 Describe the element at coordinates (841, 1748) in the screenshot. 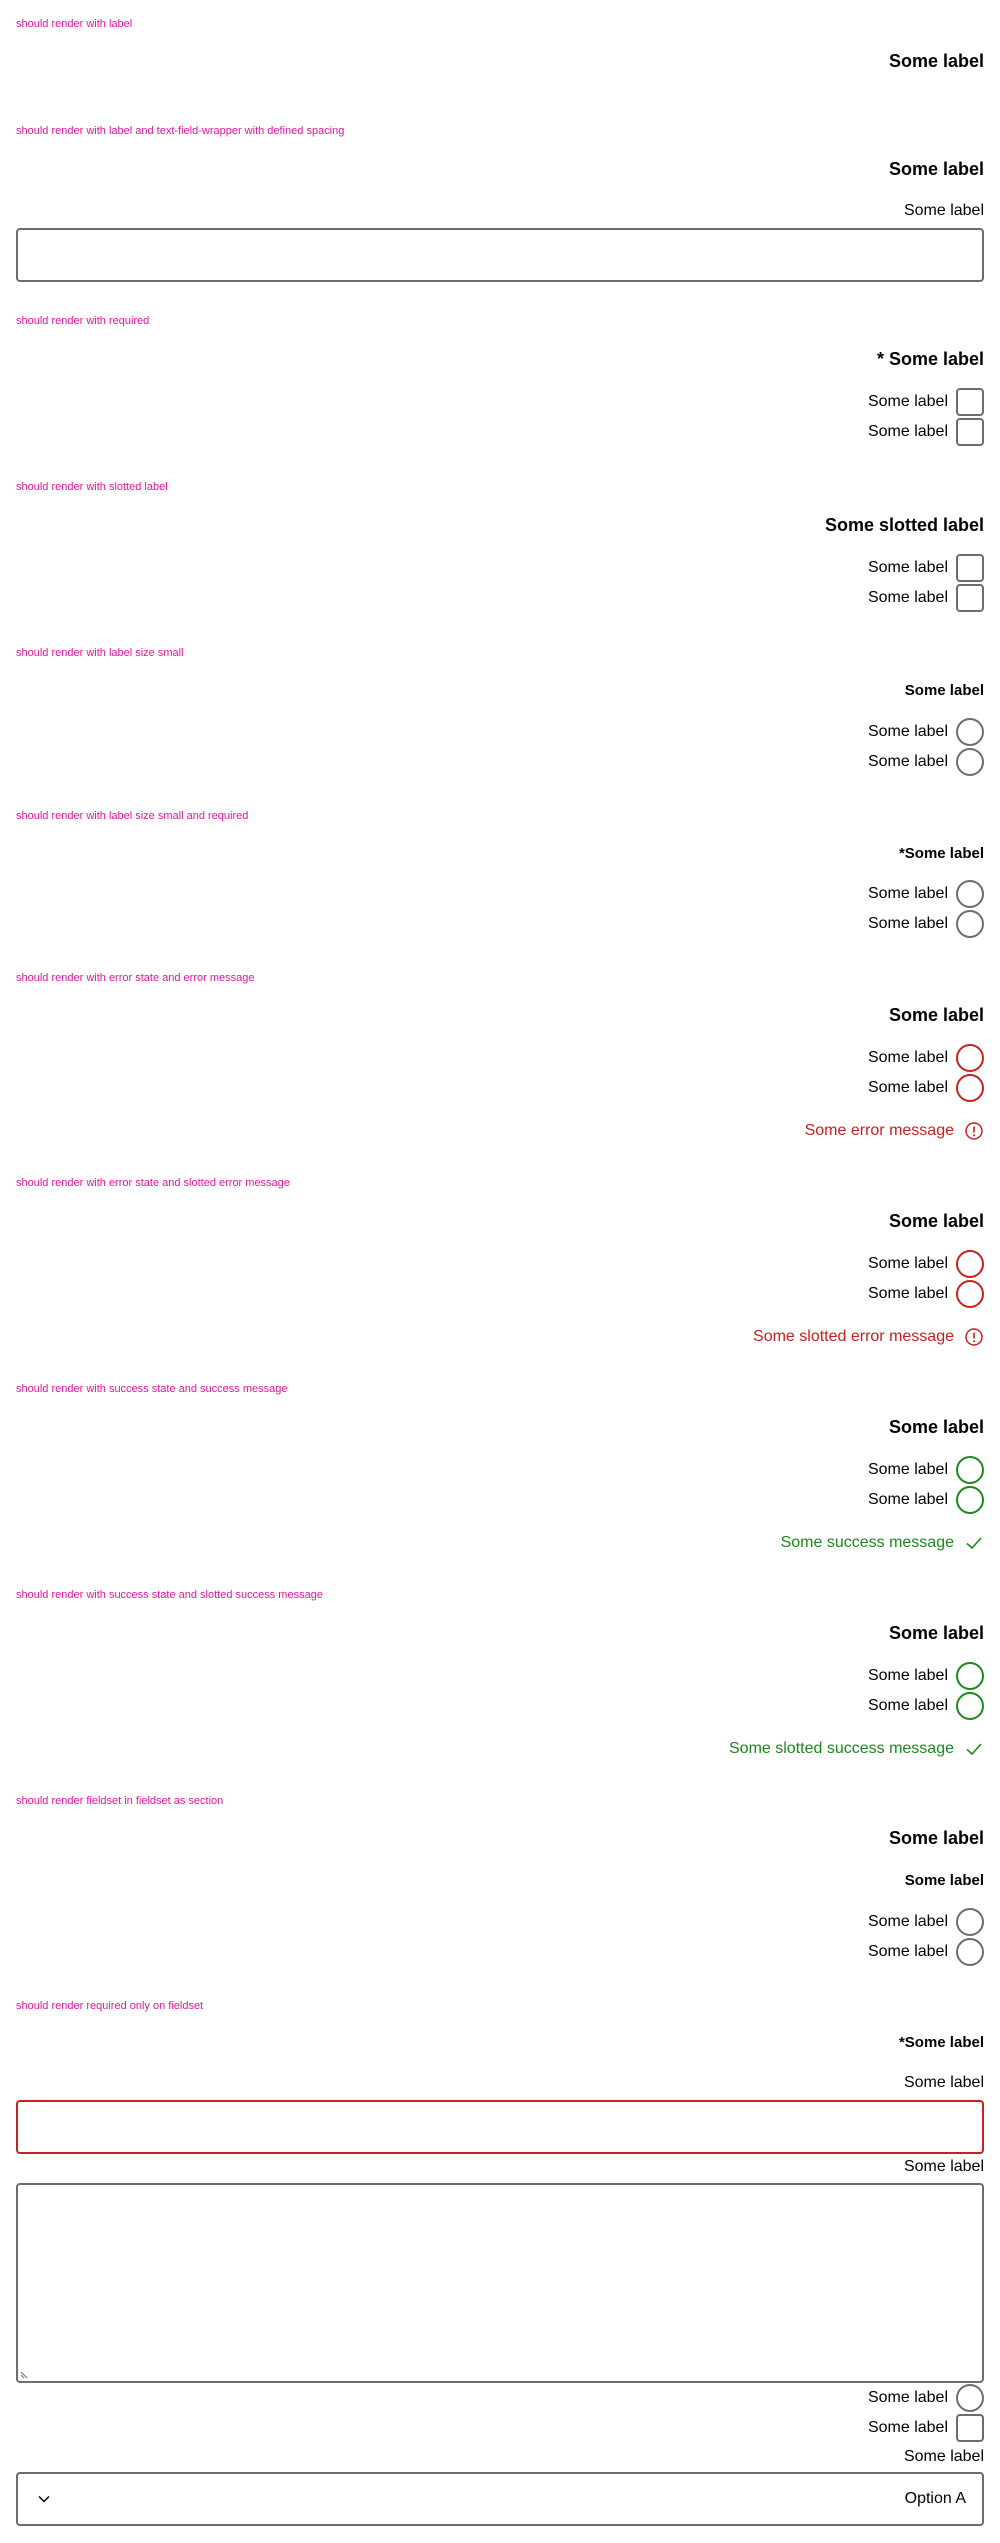

I see `success-message-text: Some slotted success message` at that location.